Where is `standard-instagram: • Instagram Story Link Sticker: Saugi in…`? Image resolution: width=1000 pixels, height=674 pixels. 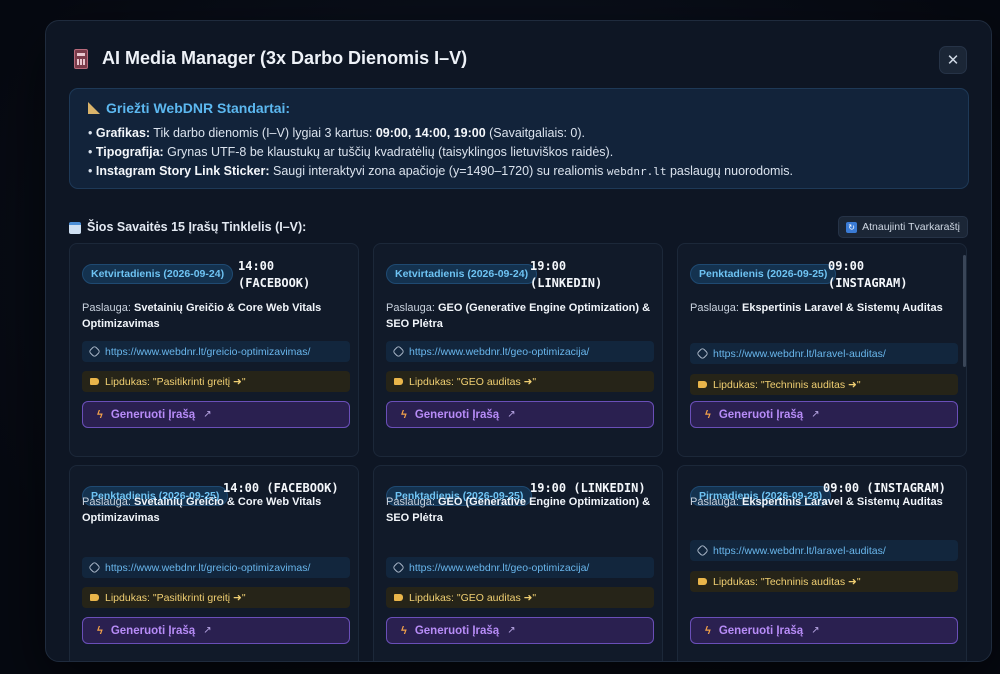
standard-instagram: • Instagram Story Link Sticker: Saugi in… is located at coordinates (440, 171).